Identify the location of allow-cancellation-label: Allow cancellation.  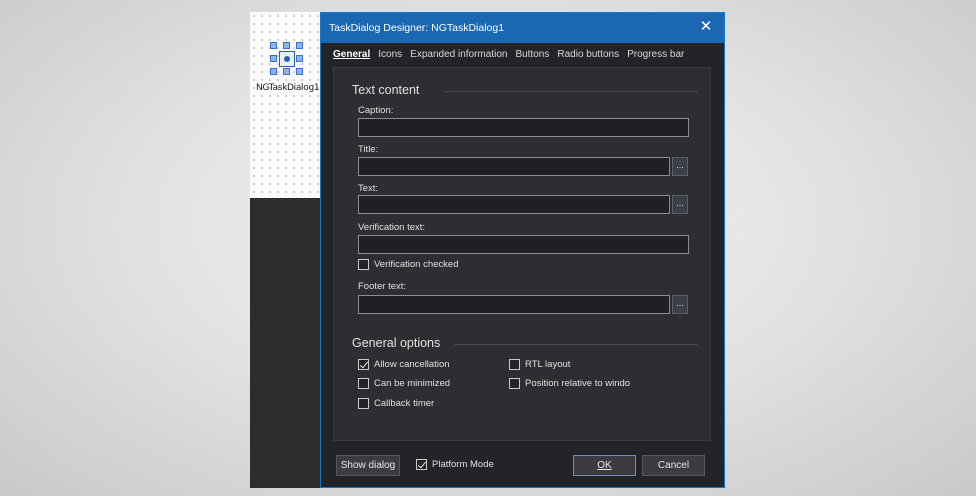
(412, 364).